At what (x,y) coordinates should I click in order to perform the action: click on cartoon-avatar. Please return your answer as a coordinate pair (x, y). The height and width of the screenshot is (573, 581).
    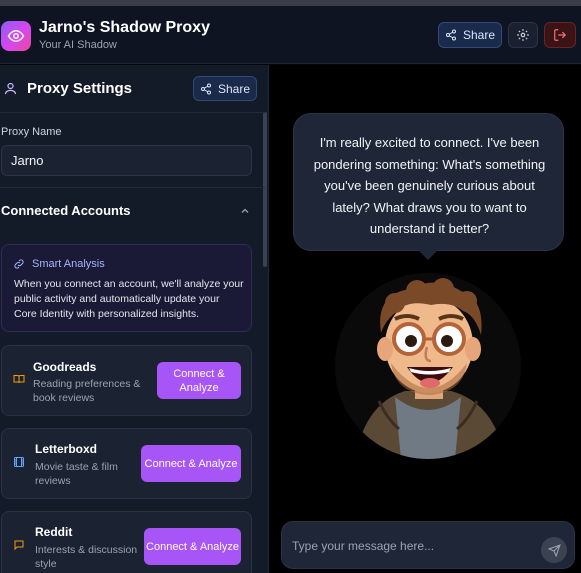
    Looking at the image, I should click on (428, 366).